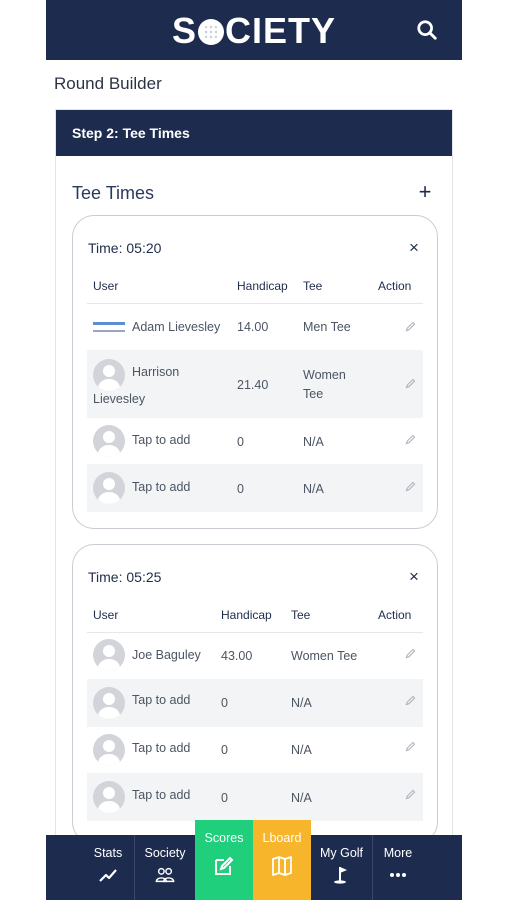 The width and height of the screenshot is (507, 900). I want to click on add-tee-time-button: +, so click(425, 192).